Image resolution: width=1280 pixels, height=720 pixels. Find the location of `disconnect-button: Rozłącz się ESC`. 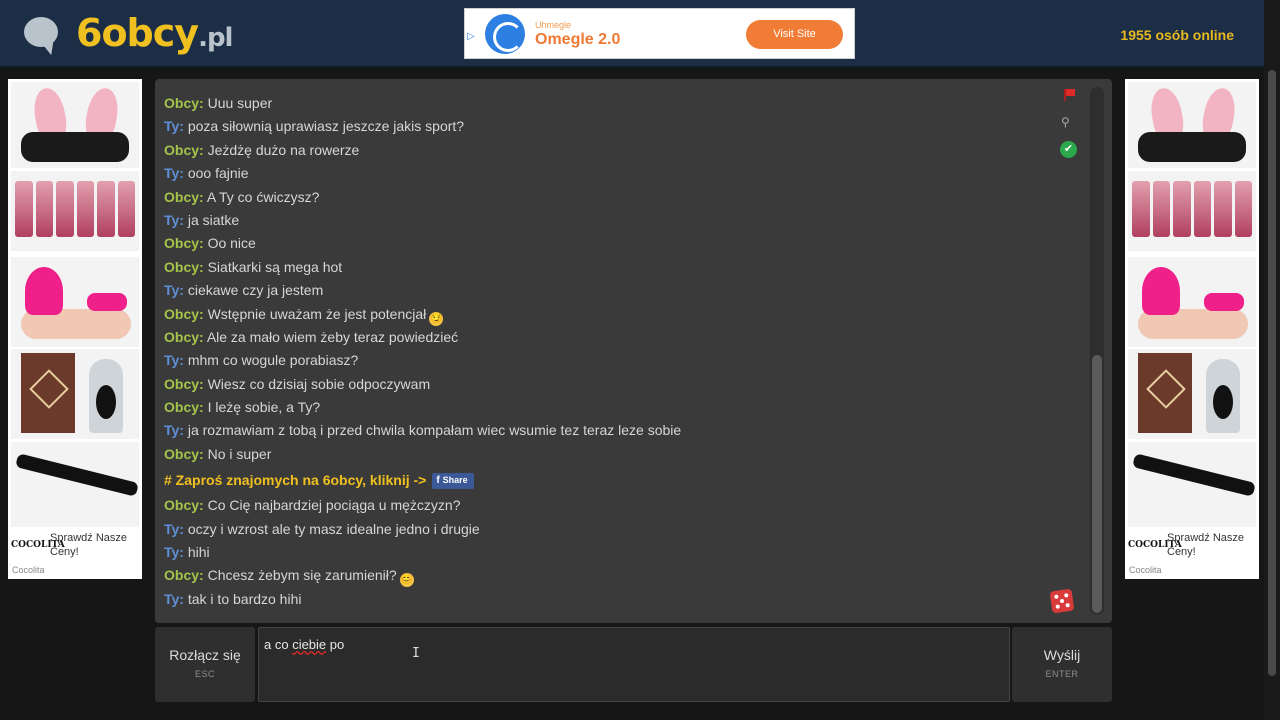

disconnect-button: Rozłącz się ESC is located at coordinates (205, 664).